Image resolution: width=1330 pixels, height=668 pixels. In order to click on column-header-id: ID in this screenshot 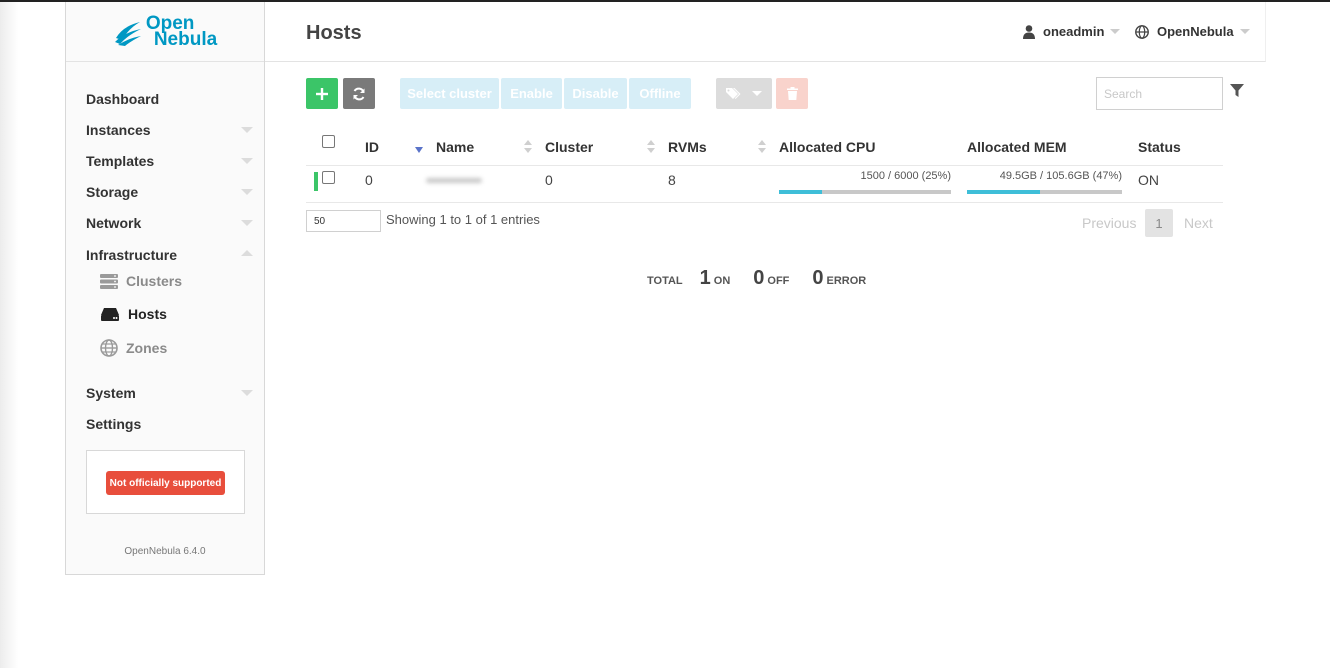, I will do `click(372, 147)`.